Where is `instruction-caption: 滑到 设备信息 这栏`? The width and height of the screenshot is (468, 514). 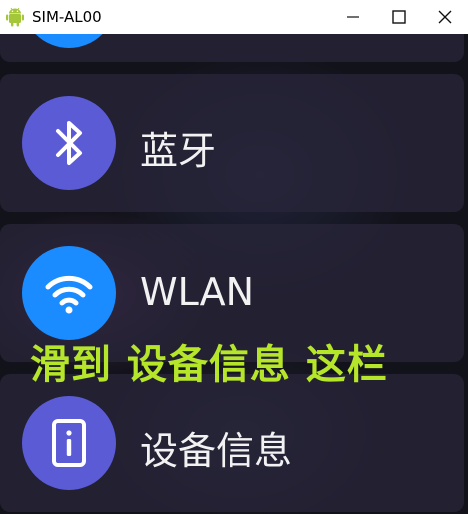
instruction-caption: 滑到 设备信息 这栏 is located at coordinates (209, 365).